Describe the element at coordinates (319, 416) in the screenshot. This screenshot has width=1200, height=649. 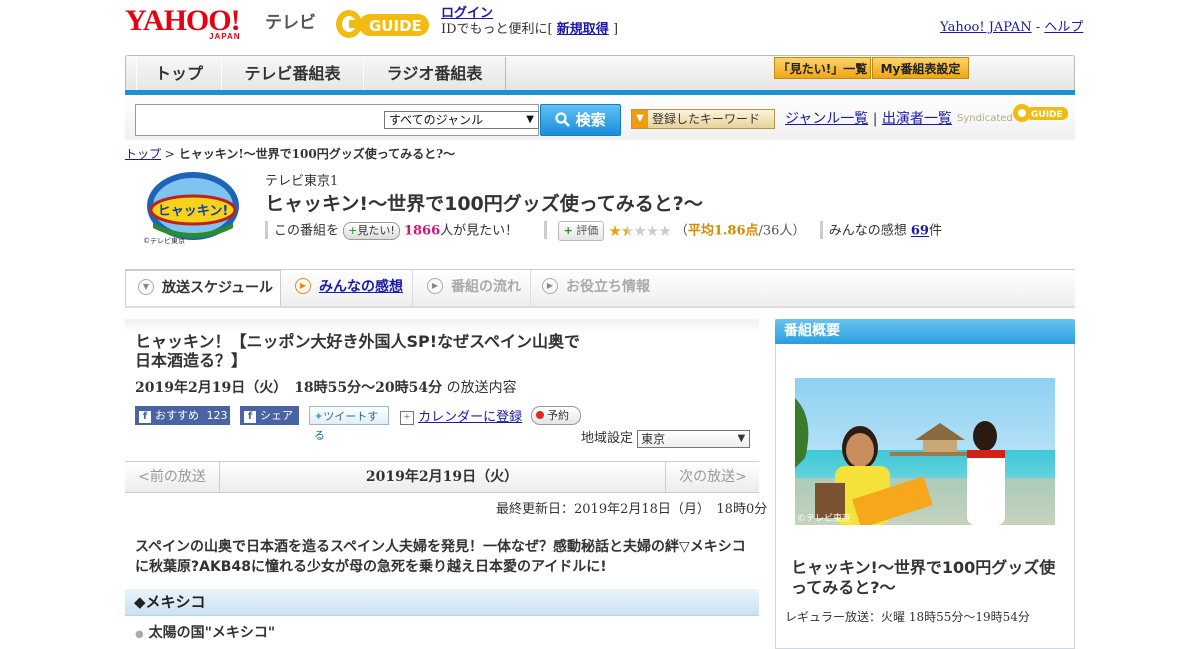
I see `twitter-bird-icon: ✦` at that location.